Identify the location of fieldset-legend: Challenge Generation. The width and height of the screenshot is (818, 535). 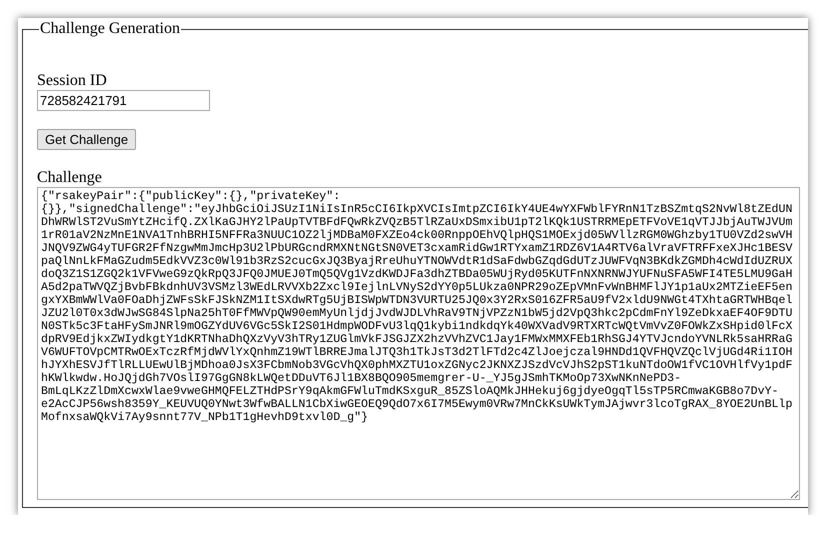
(110, 29).